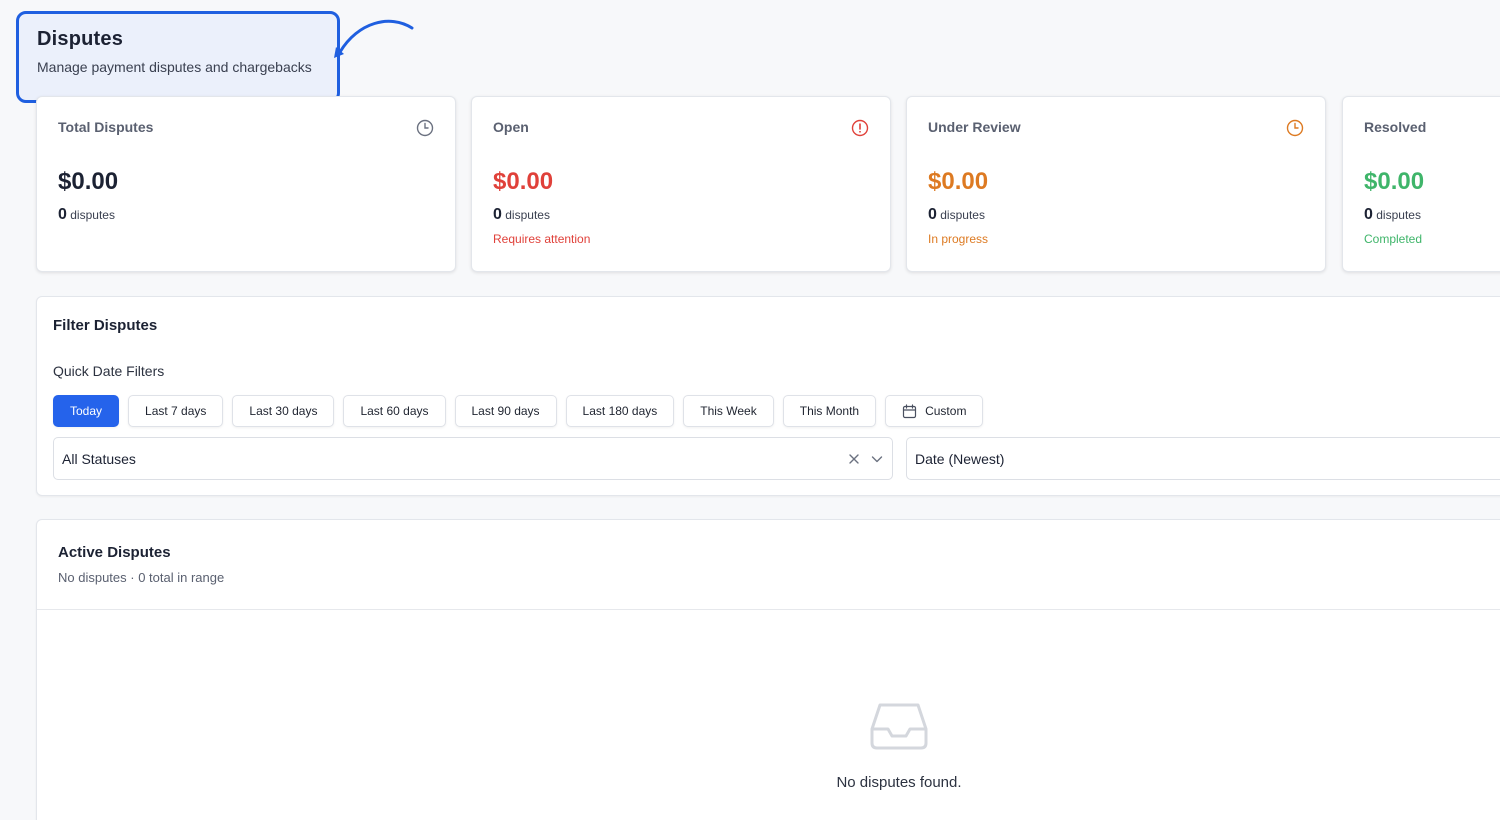 The width and height of the screenshot is (1500, 820). Describe the element at coordinates (681, 184) in the screenshot. I see `stat-card-open: Open $0.00 0 disputes Requires attention` at that location.